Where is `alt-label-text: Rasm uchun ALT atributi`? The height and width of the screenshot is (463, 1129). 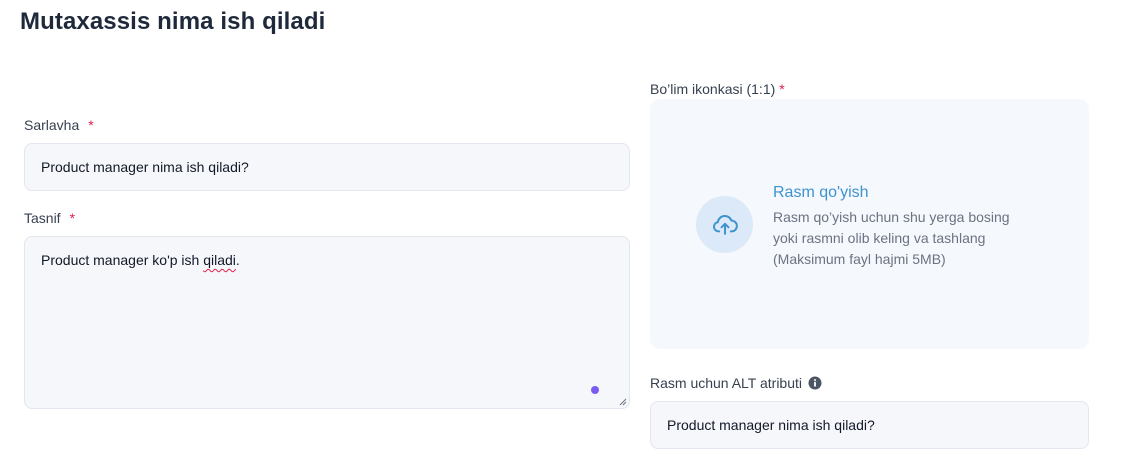 alt-label-text: Rasm uchun ALT atributi is located at coordinates (726, 383).